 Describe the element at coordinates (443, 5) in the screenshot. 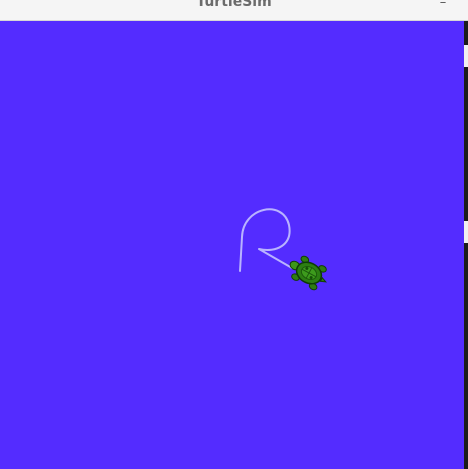

I see `minimize-button: –` at that location.